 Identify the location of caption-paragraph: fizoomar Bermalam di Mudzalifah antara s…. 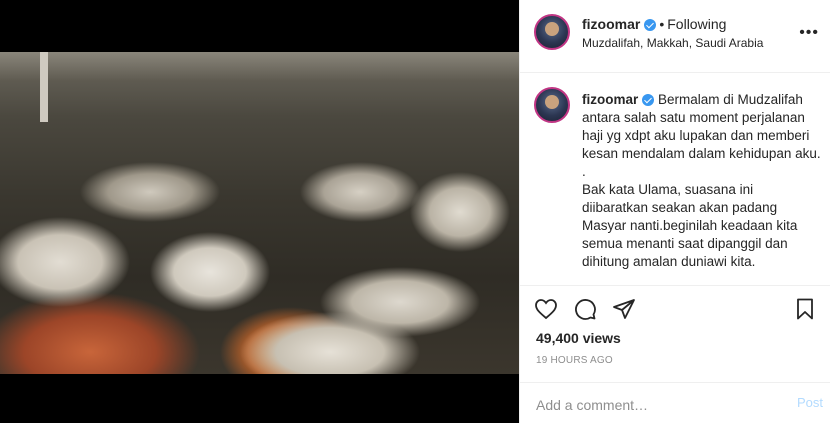
(702, 127).